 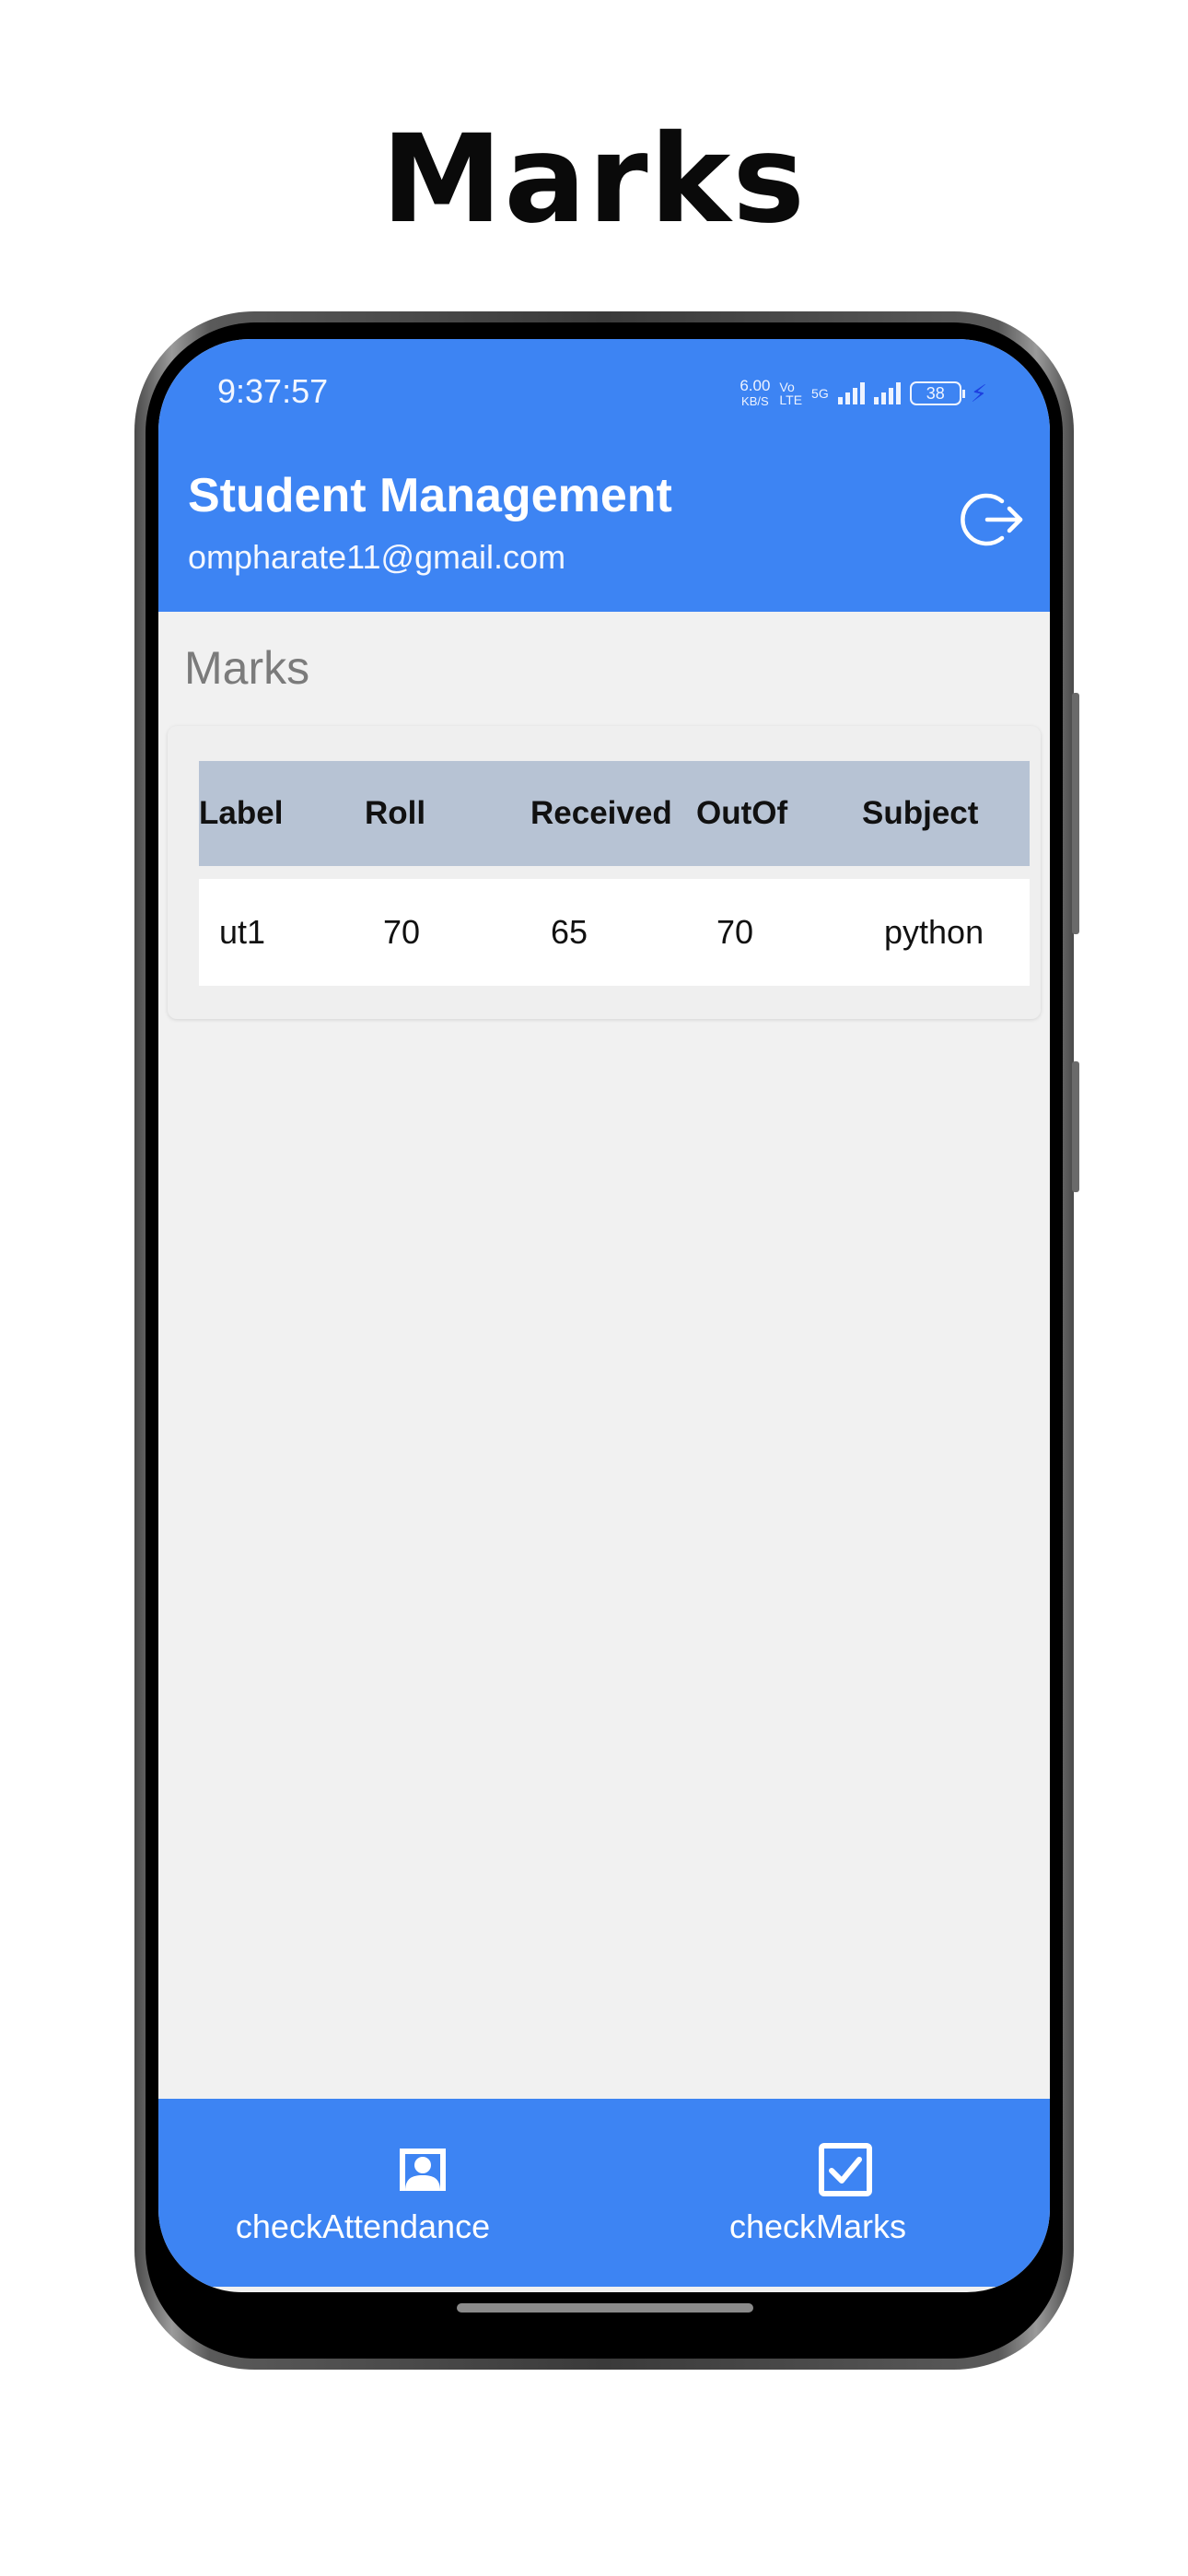 What do you see at coordinates (377, 557) in the screenshot?
I see `user-email: ompharate11@gmail.com` at bounding box center [377, 557].